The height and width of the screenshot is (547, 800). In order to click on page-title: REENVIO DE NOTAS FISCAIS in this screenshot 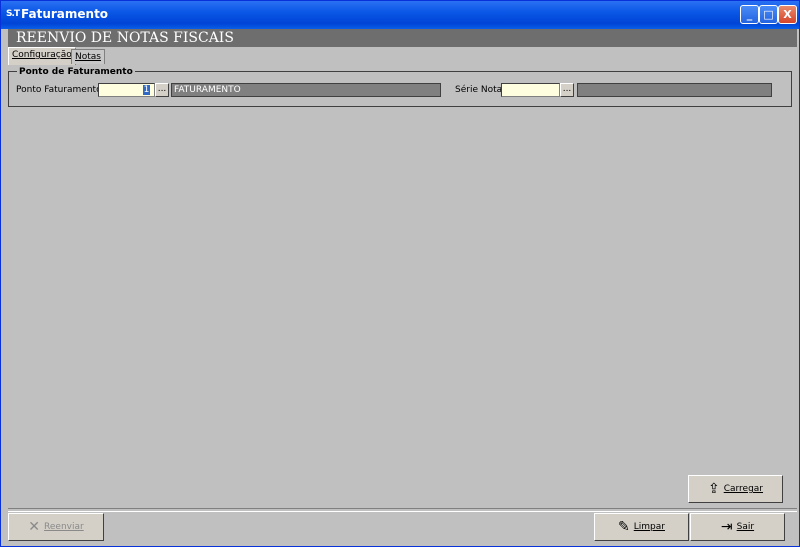, I will do `click(125, 38)`.